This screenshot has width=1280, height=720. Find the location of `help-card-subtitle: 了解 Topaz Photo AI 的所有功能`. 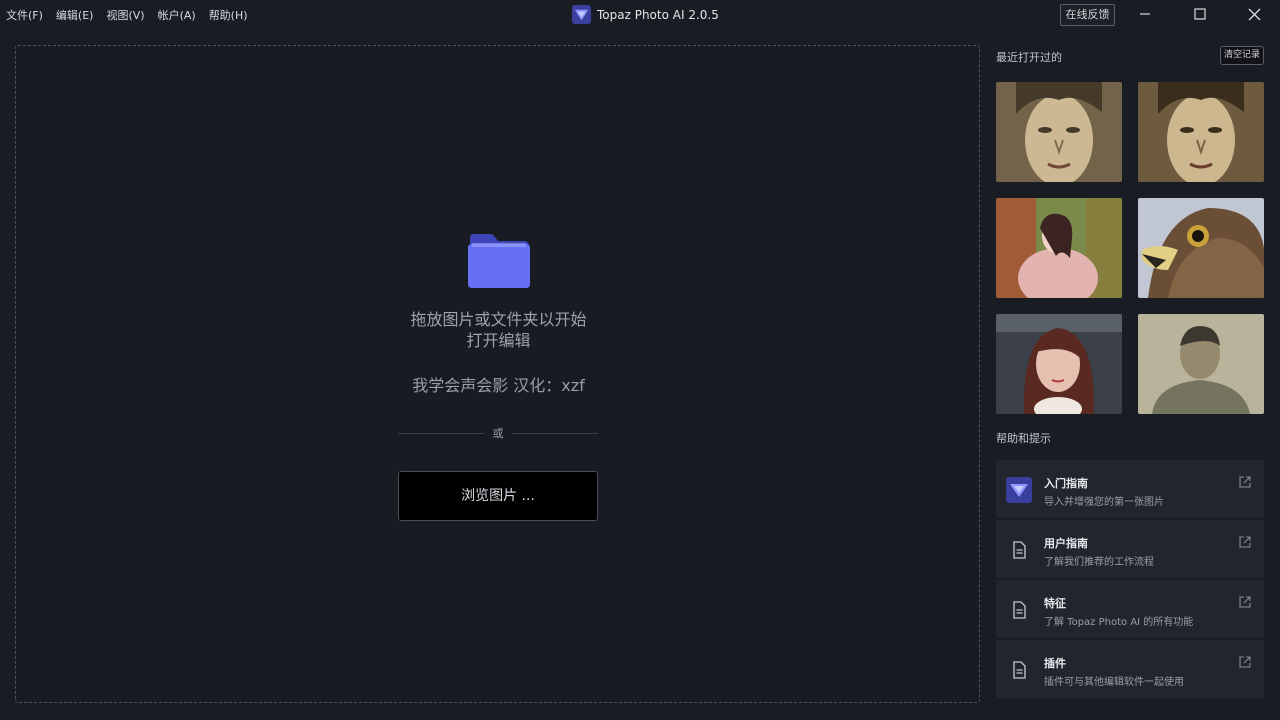

help-card-subtitle: 了解 Topaz Photo AI 的所有功能 is located at coordinates (1119, 622).